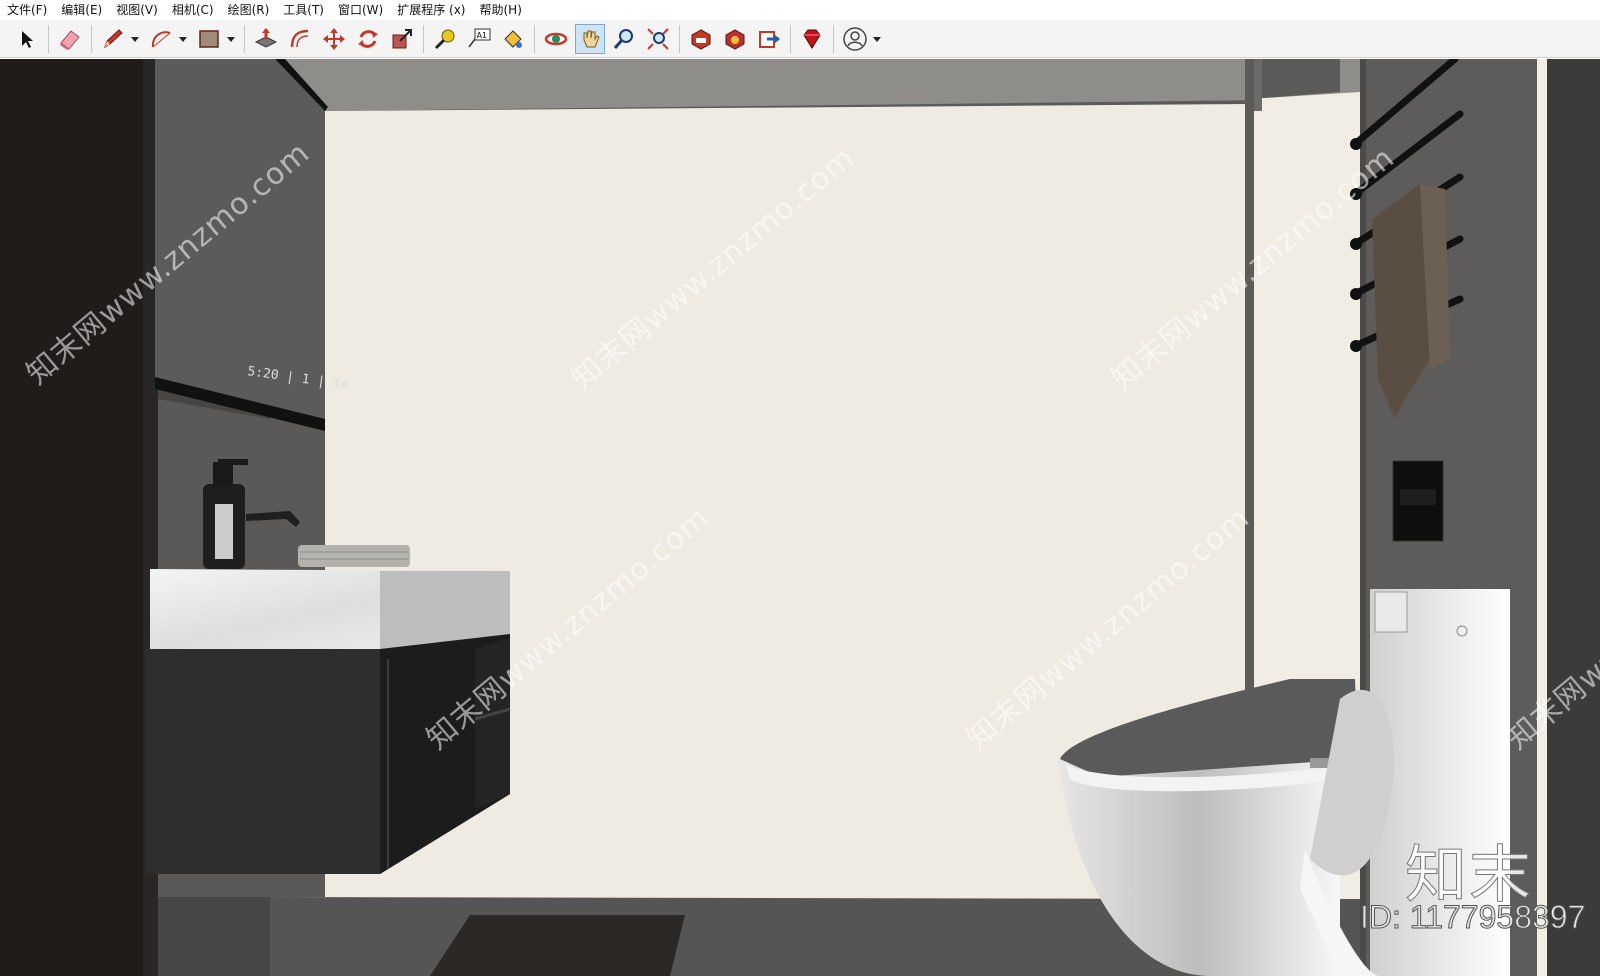 Image resolution: width=1600 pixels, height=976 pixels. I want to click on right-wall-strip, so click(1542, 517).